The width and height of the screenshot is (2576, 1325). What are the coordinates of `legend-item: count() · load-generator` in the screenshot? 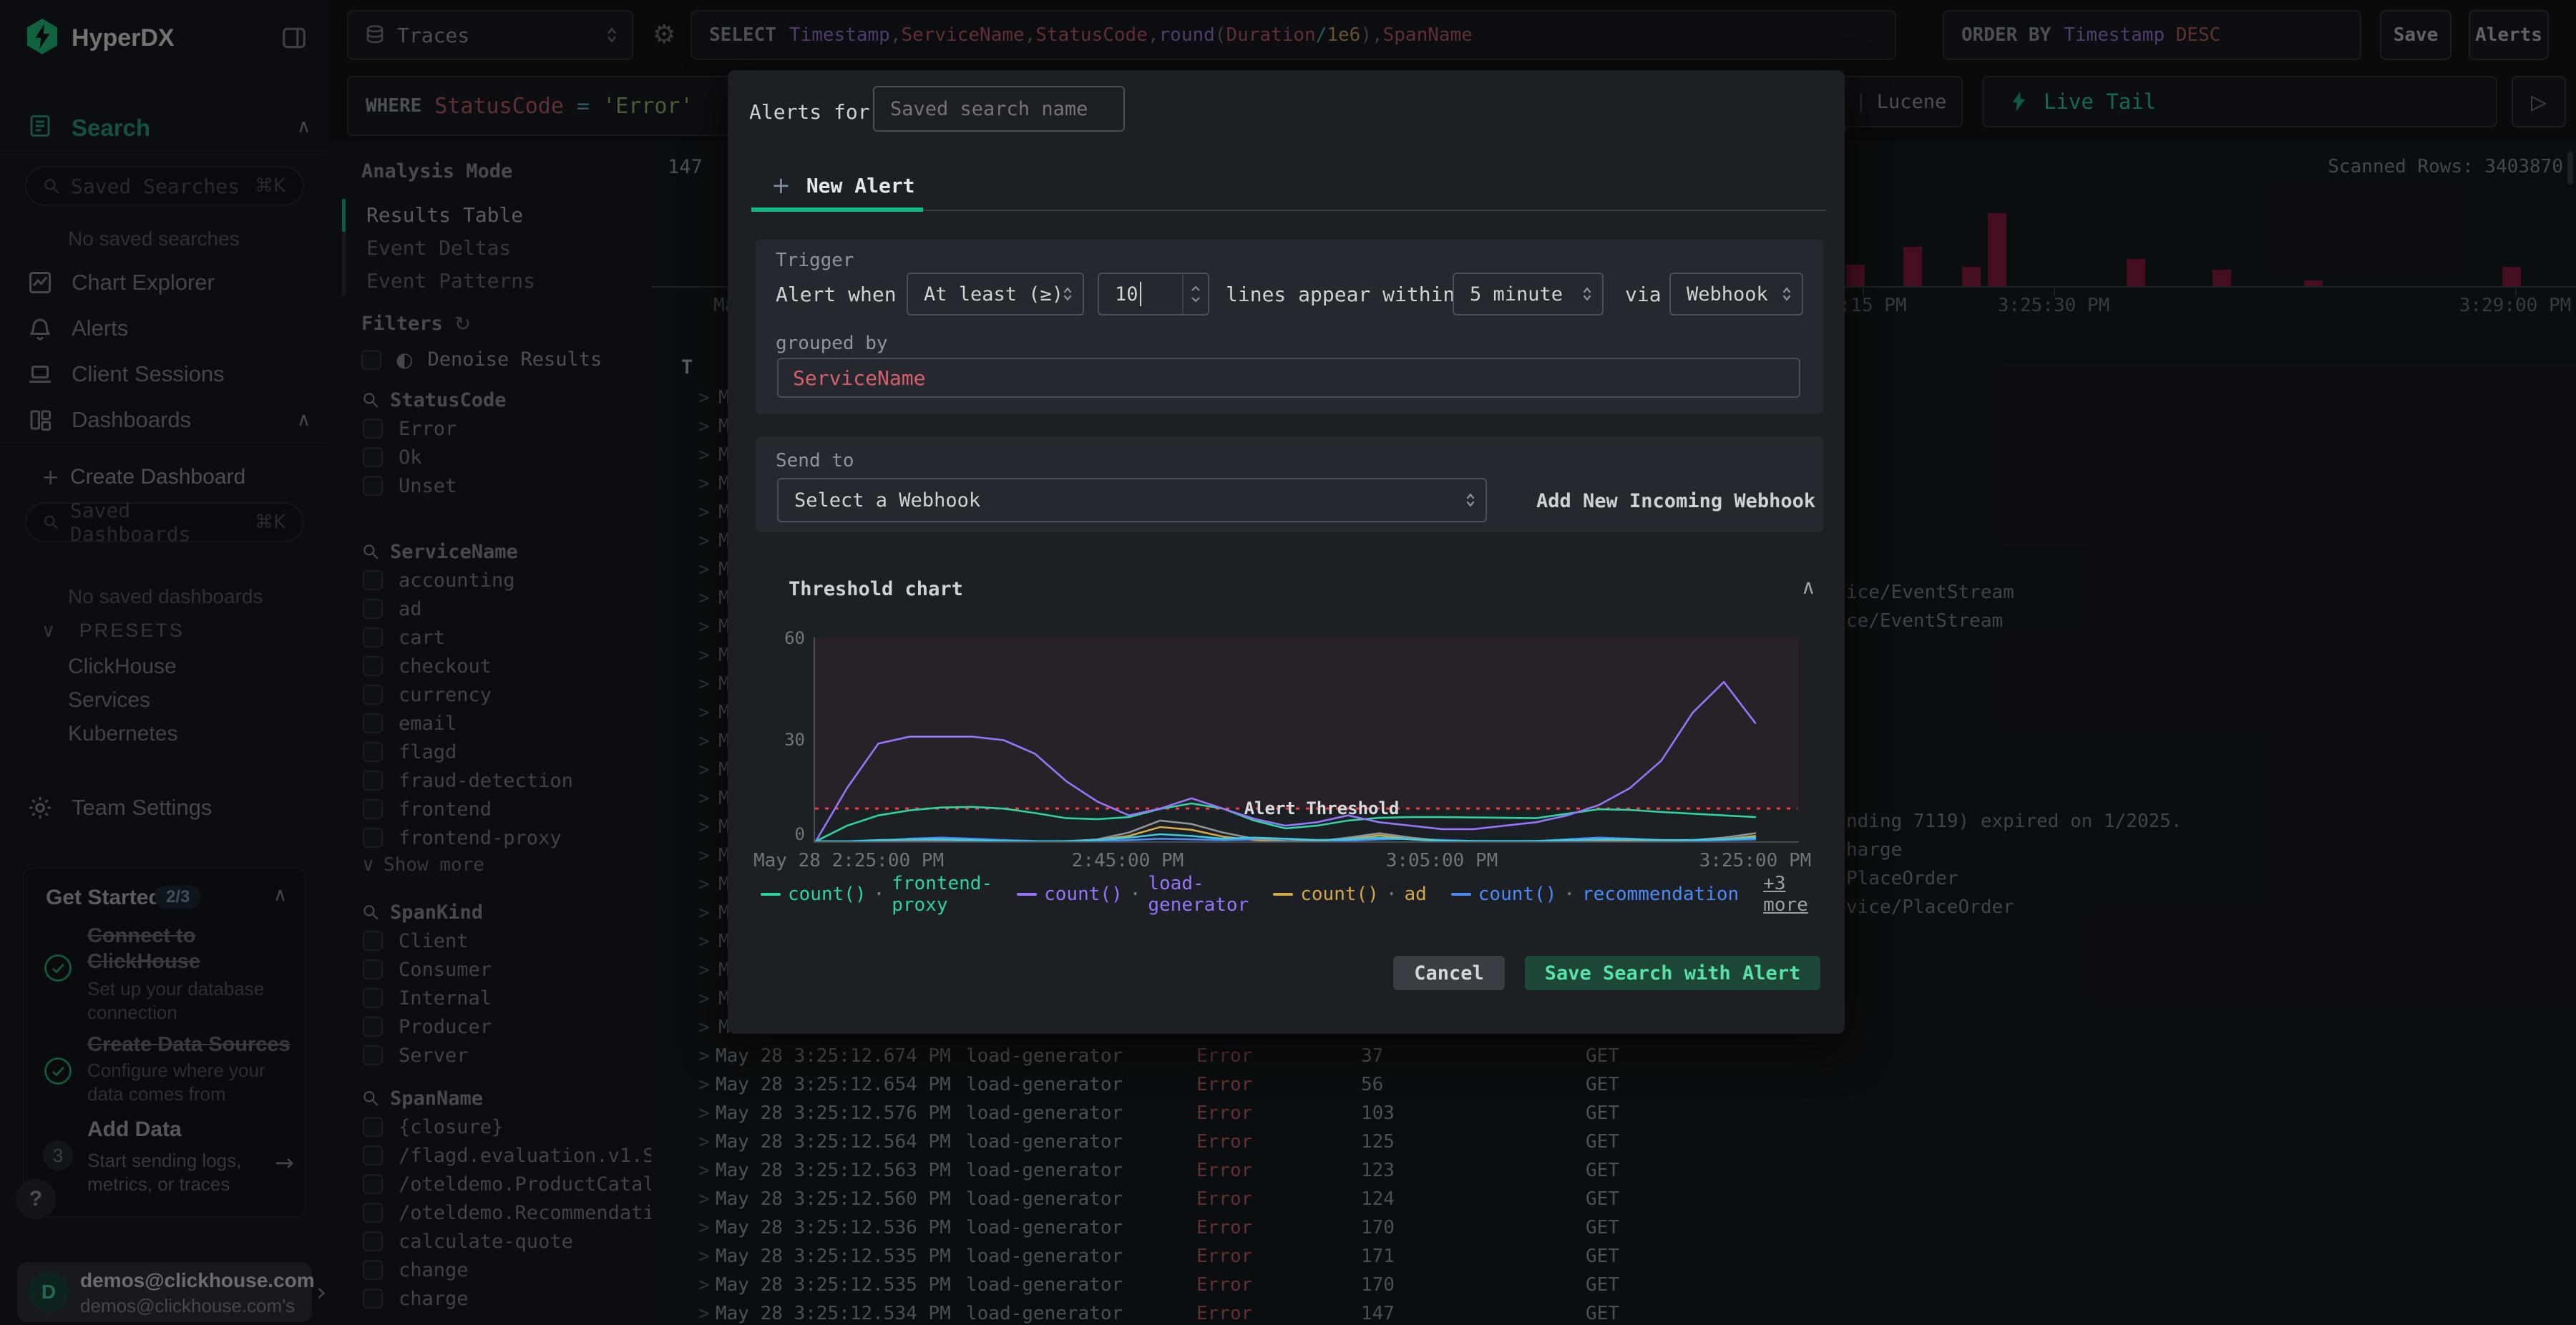 It's located at (1133, 894).